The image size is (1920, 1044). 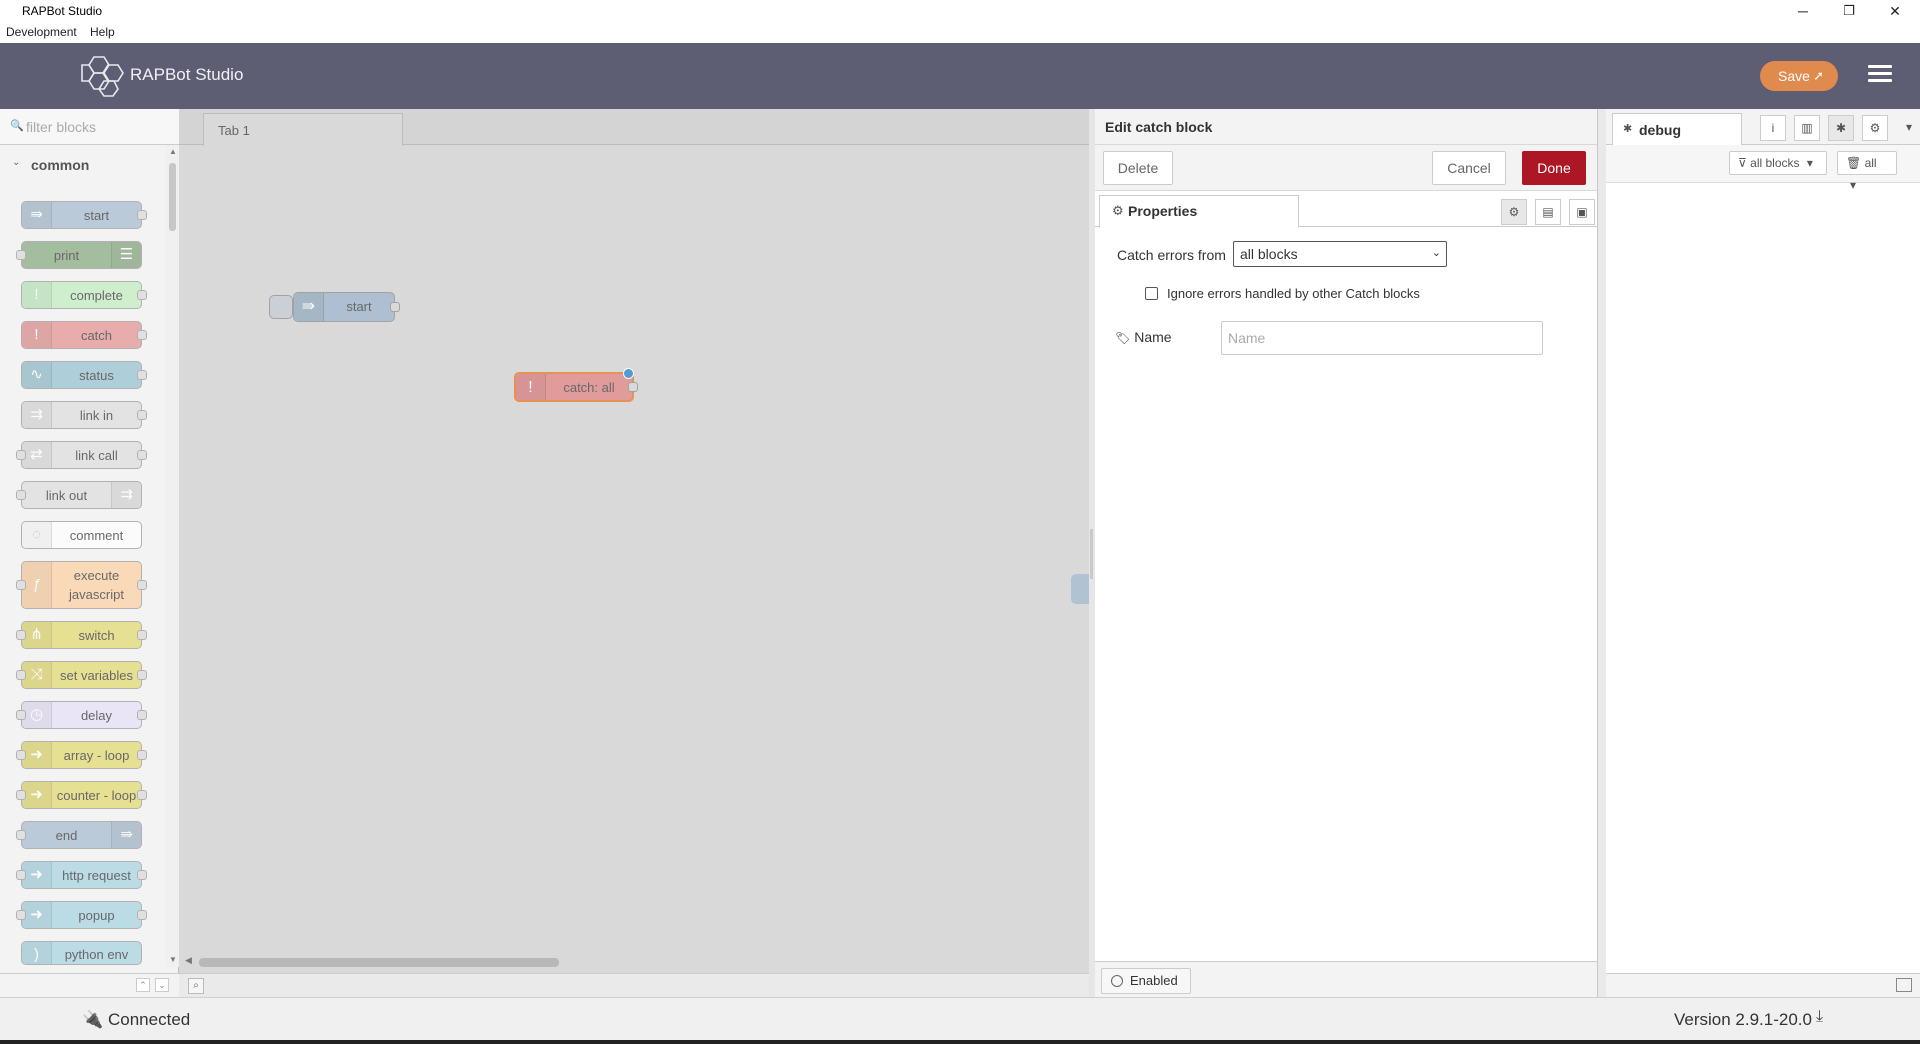 What do you see at coordinates (1554, 168) in the screenshot?
I see `done-button: Done` at bounding box center [1554, 168].